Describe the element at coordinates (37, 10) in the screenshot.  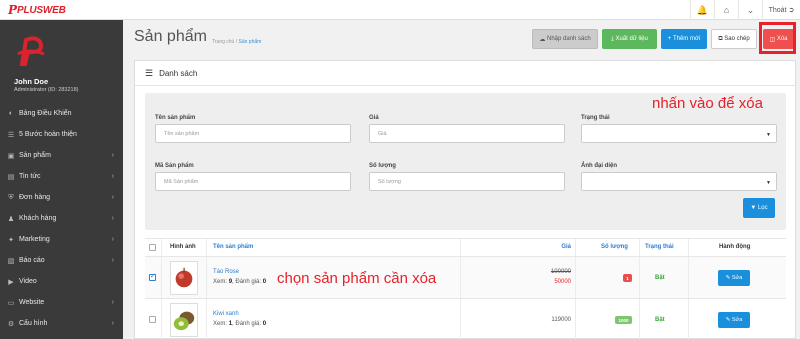
I see `plusweb-logo: P PLUSWEB` at that location.